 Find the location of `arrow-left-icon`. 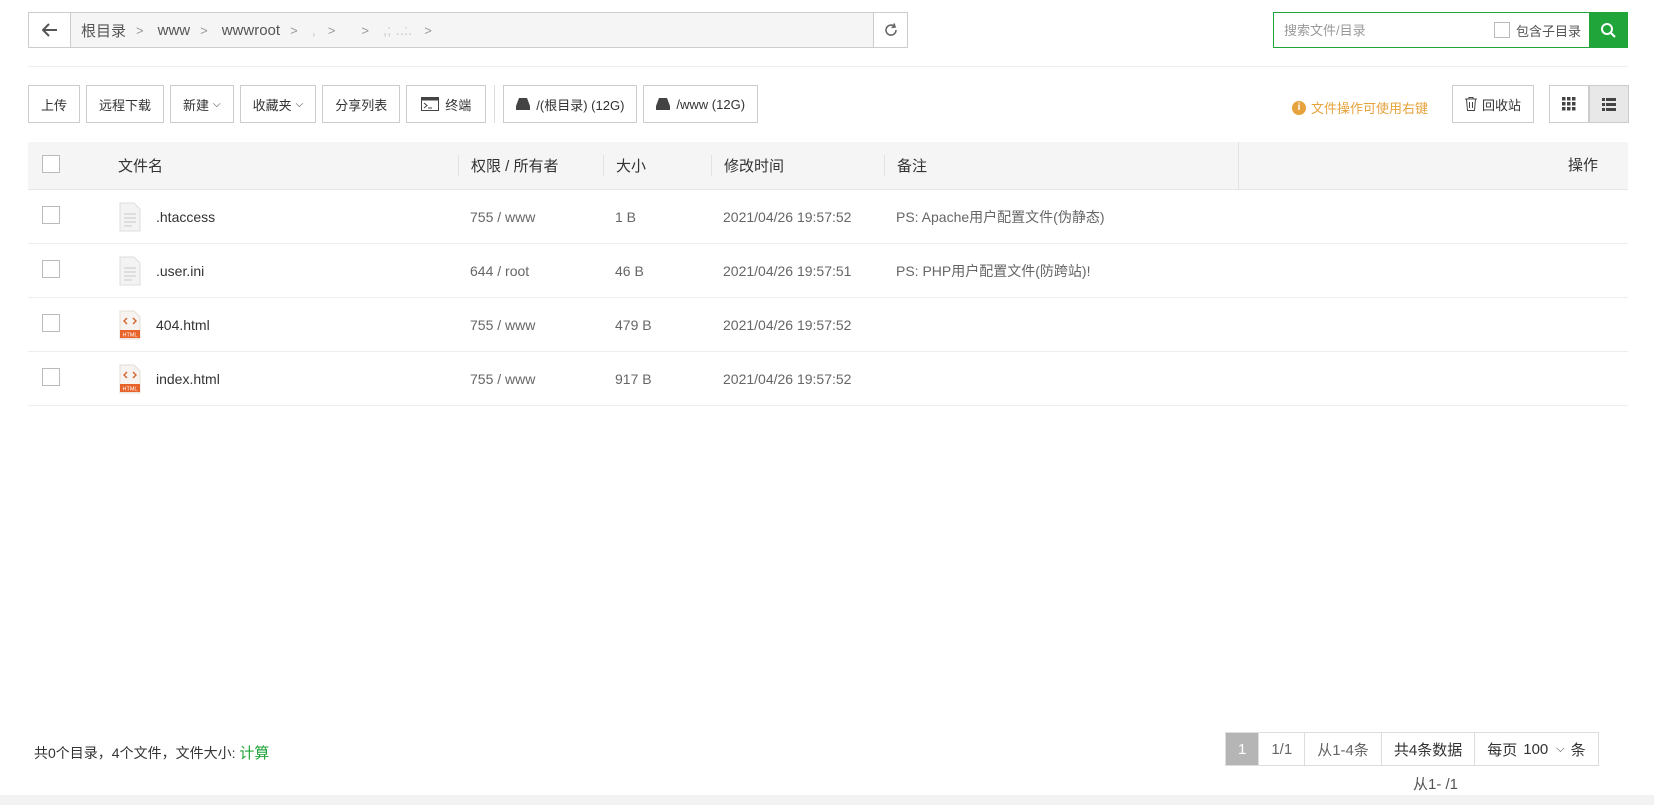

arrow-left-icon is located at coordinates (49, 30).